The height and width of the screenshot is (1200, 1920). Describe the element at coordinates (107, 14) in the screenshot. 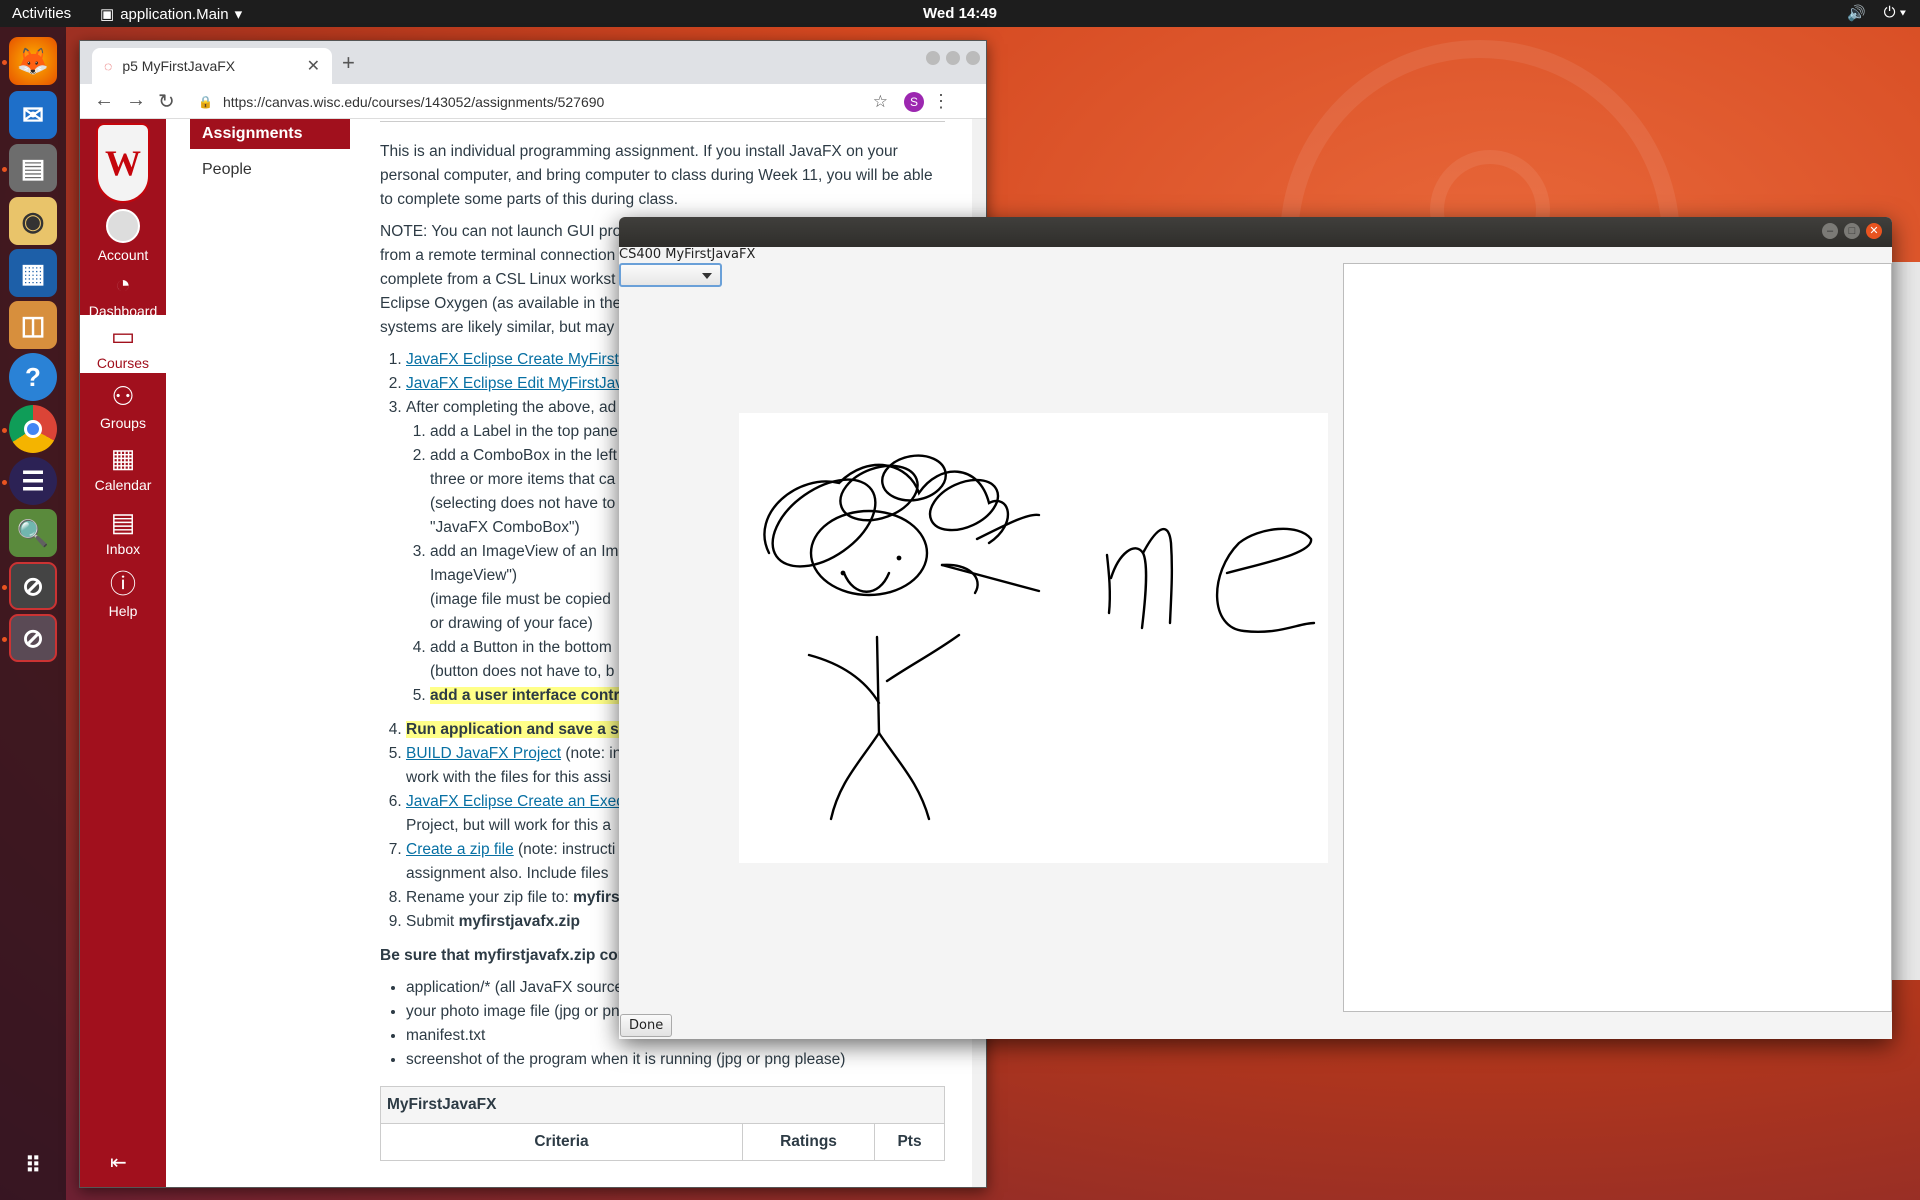

I see `window-icon: ▣` at that location.